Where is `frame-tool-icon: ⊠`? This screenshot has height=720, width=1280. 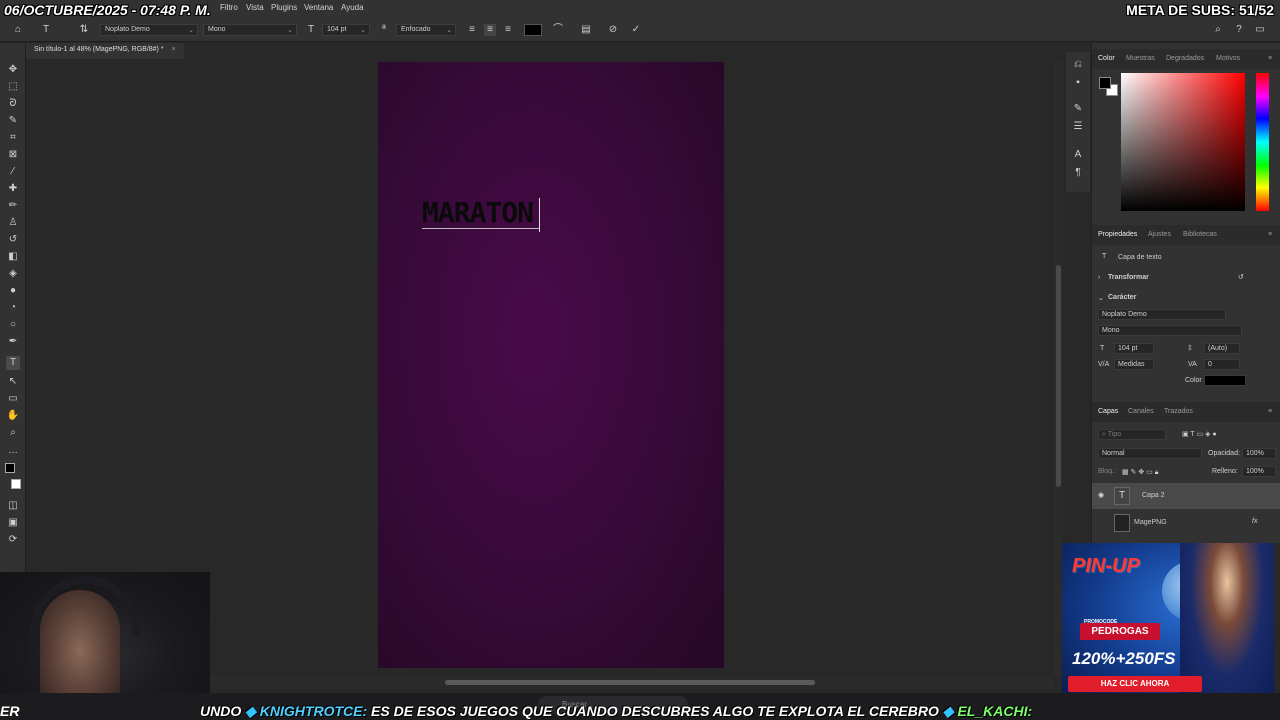 frame-tool-icon: ⊠ is located at coordinates (13, 155).